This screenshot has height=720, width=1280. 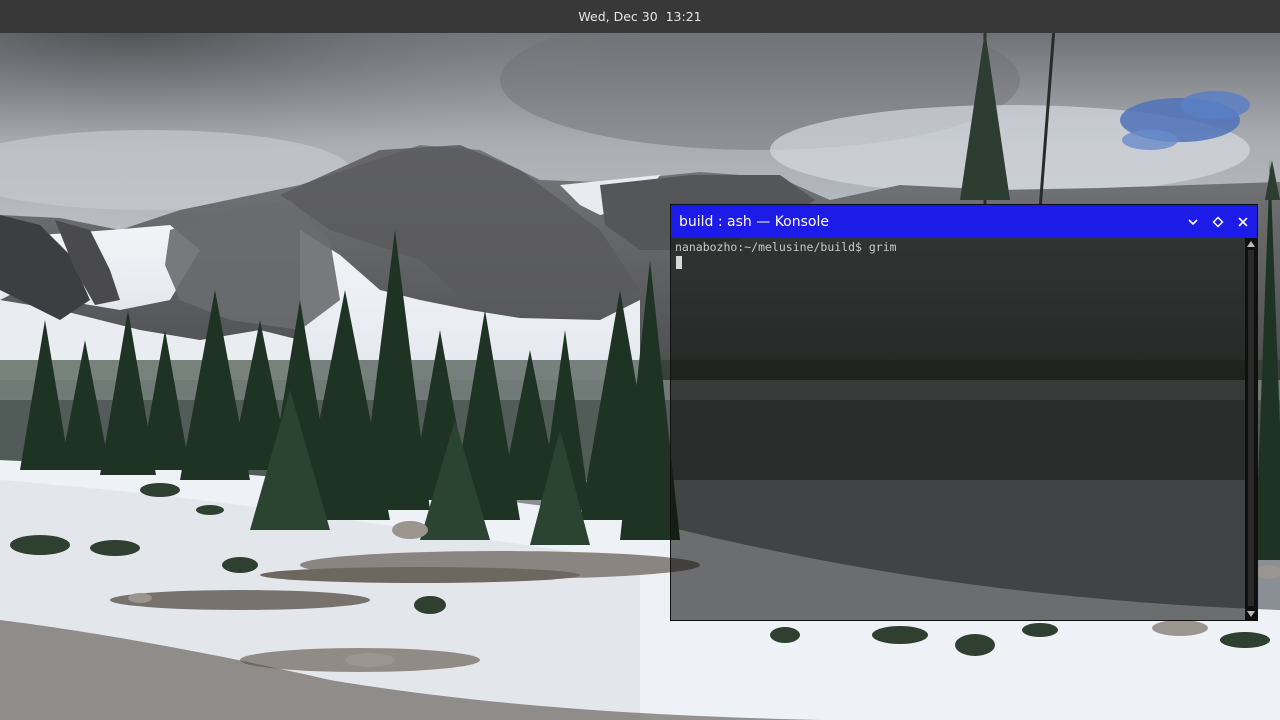 I want to click on arrow-up-icon, so click(x=1251, y=244).